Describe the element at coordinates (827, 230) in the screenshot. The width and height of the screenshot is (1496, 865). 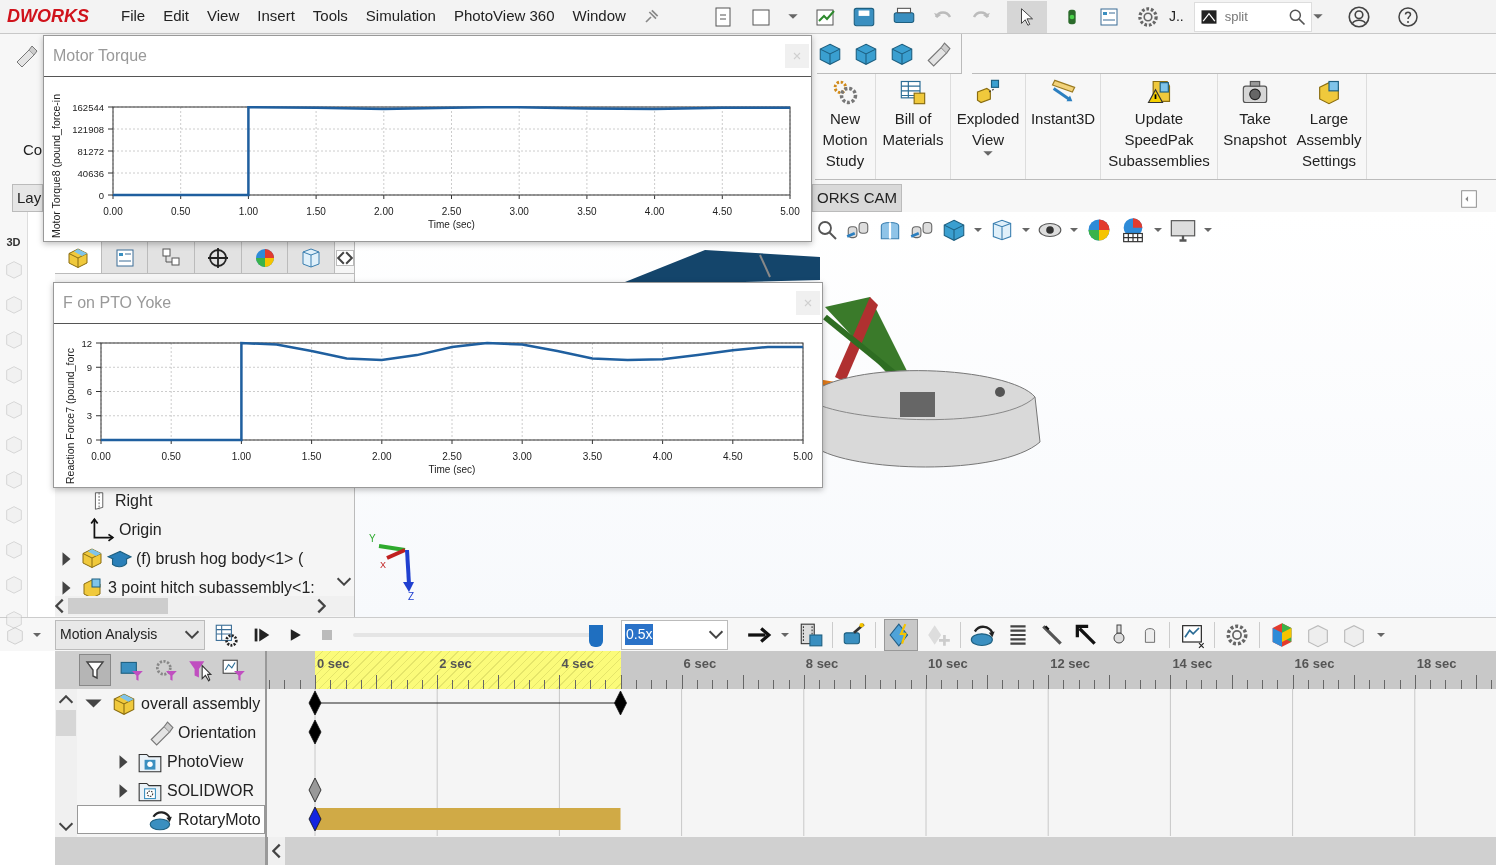
I see `zoom-to-fit-icon` at that location.